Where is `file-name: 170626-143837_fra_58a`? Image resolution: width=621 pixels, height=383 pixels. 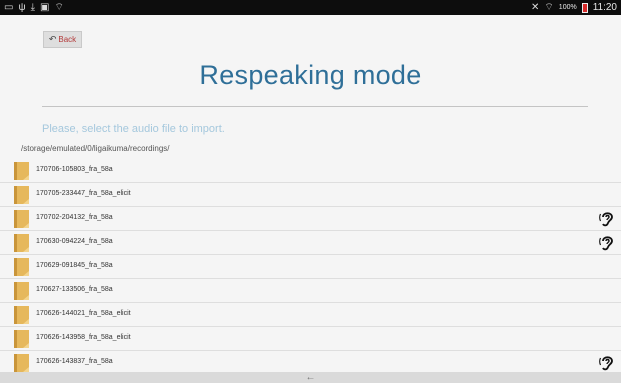
file-name: 170626-143837_fra_58a is located at coordinates (74, 361).